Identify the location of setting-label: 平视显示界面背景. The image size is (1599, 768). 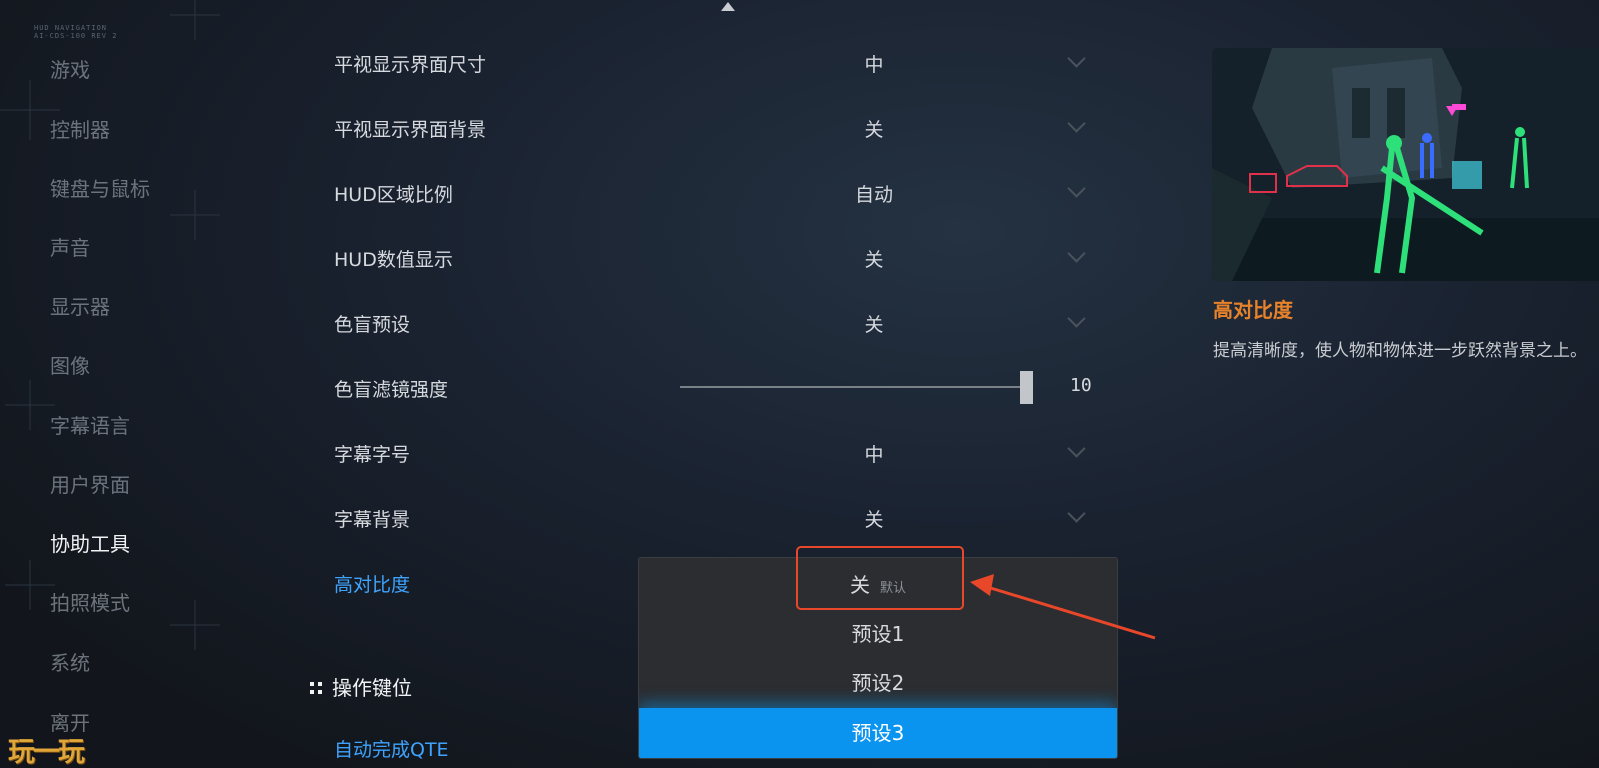
(410, 130).